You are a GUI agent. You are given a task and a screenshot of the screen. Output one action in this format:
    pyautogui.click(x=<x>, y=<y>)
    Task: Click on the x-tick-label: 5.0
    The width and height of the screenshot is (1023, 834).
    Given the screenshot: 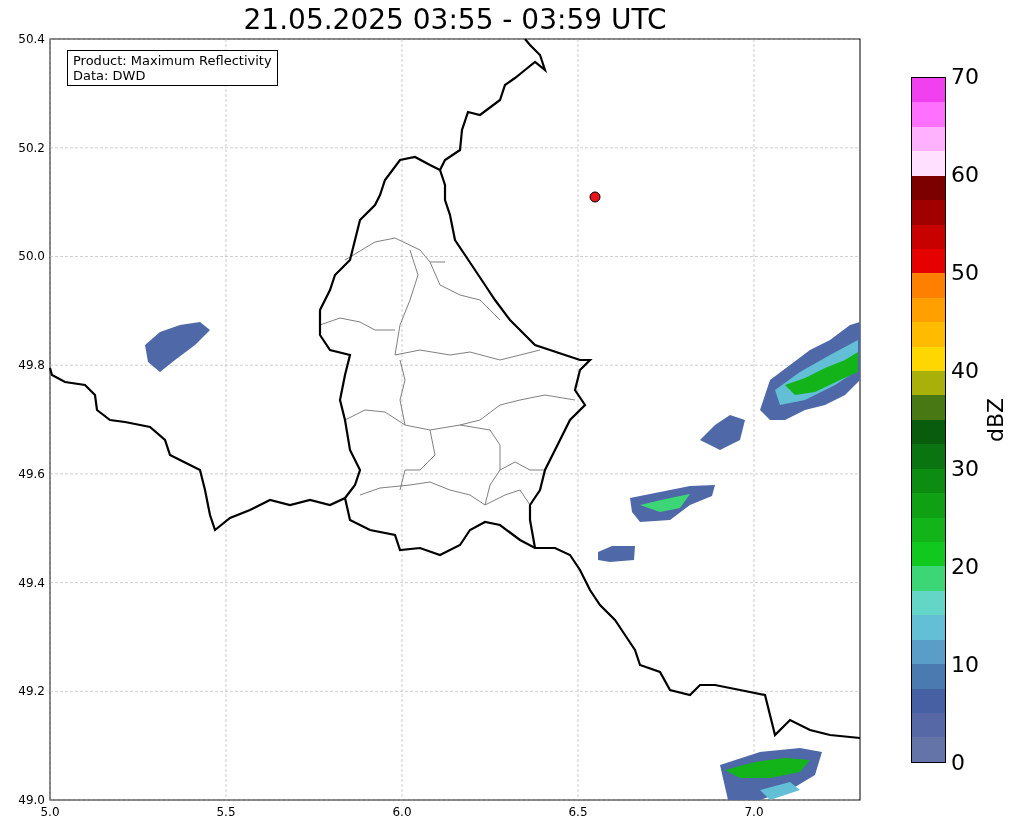 What is the action you would take?
    pyautogui.click(x=50, y=812)
    